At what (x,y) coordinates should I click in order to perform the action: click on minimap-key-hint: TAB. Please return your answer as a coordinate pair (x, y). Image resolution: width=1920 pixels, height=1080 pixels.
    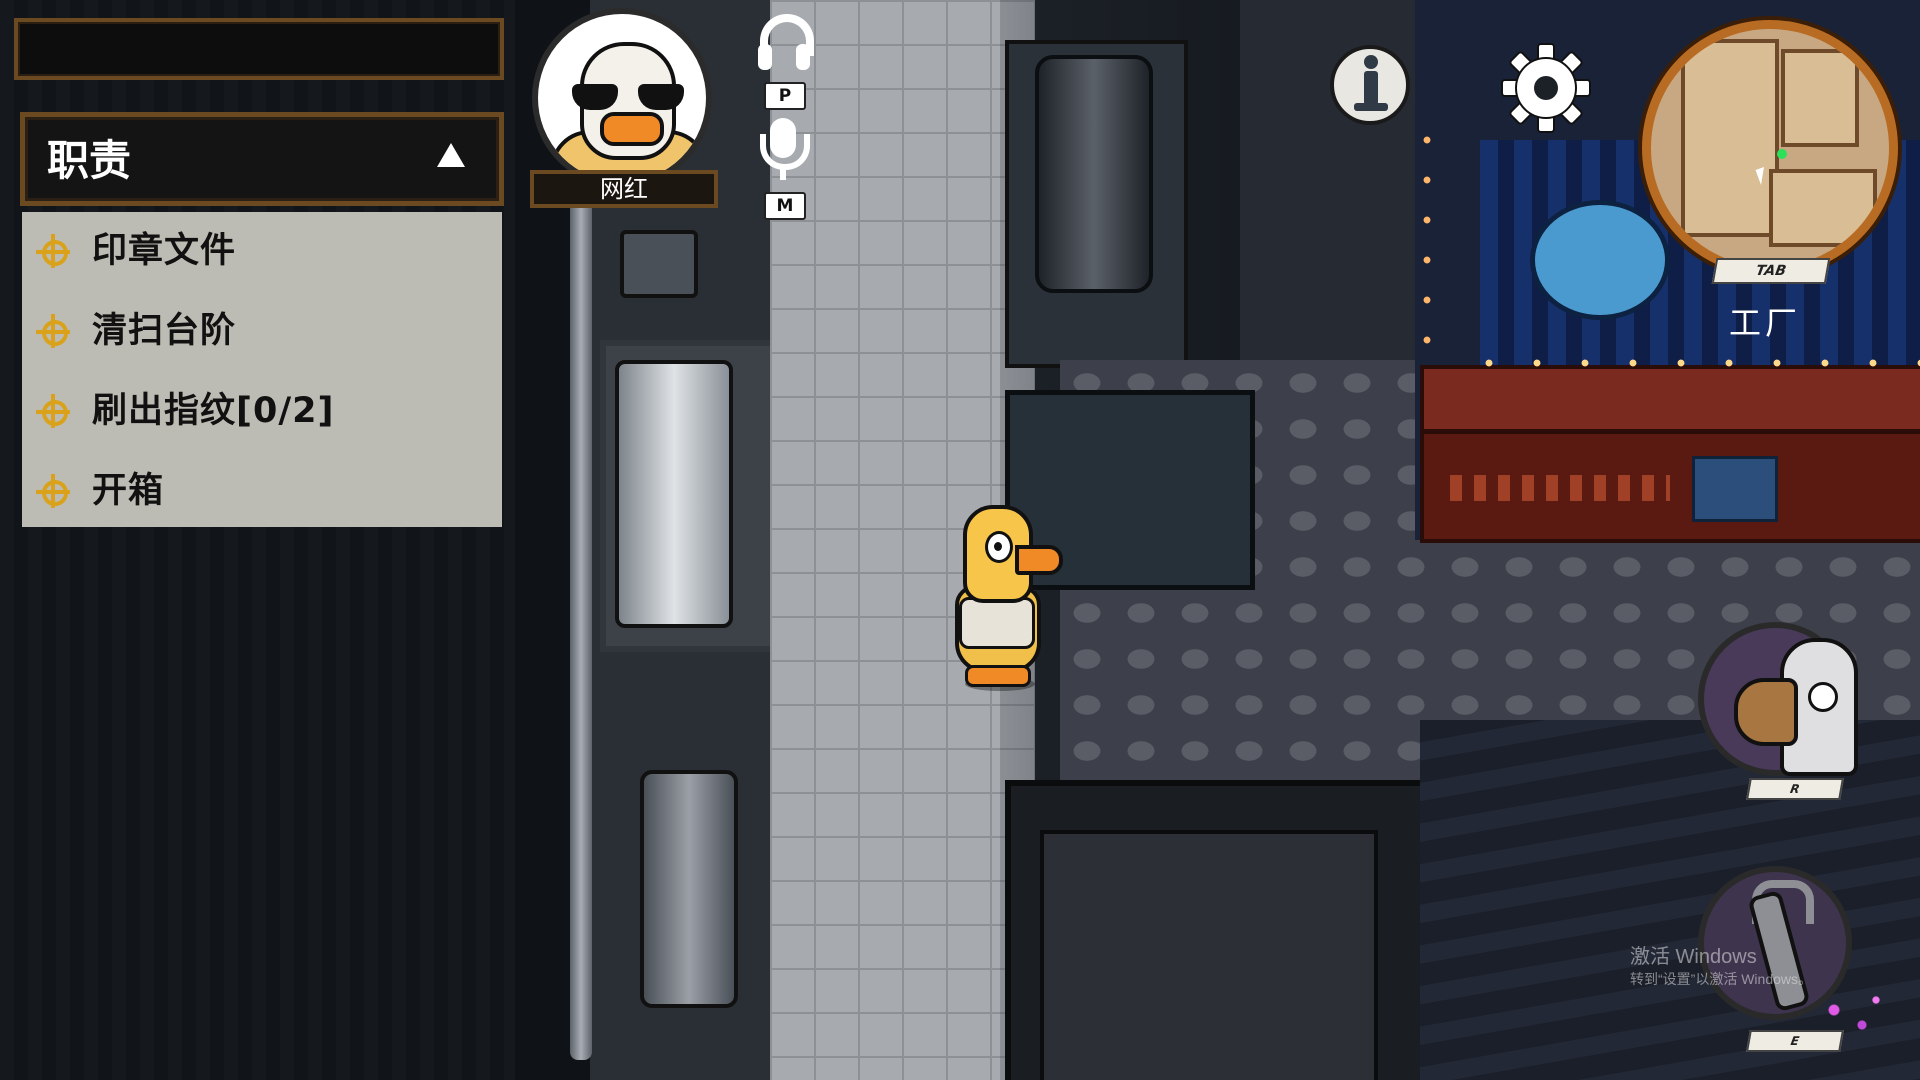
    Looking at the image, I should click on (1771, 271).